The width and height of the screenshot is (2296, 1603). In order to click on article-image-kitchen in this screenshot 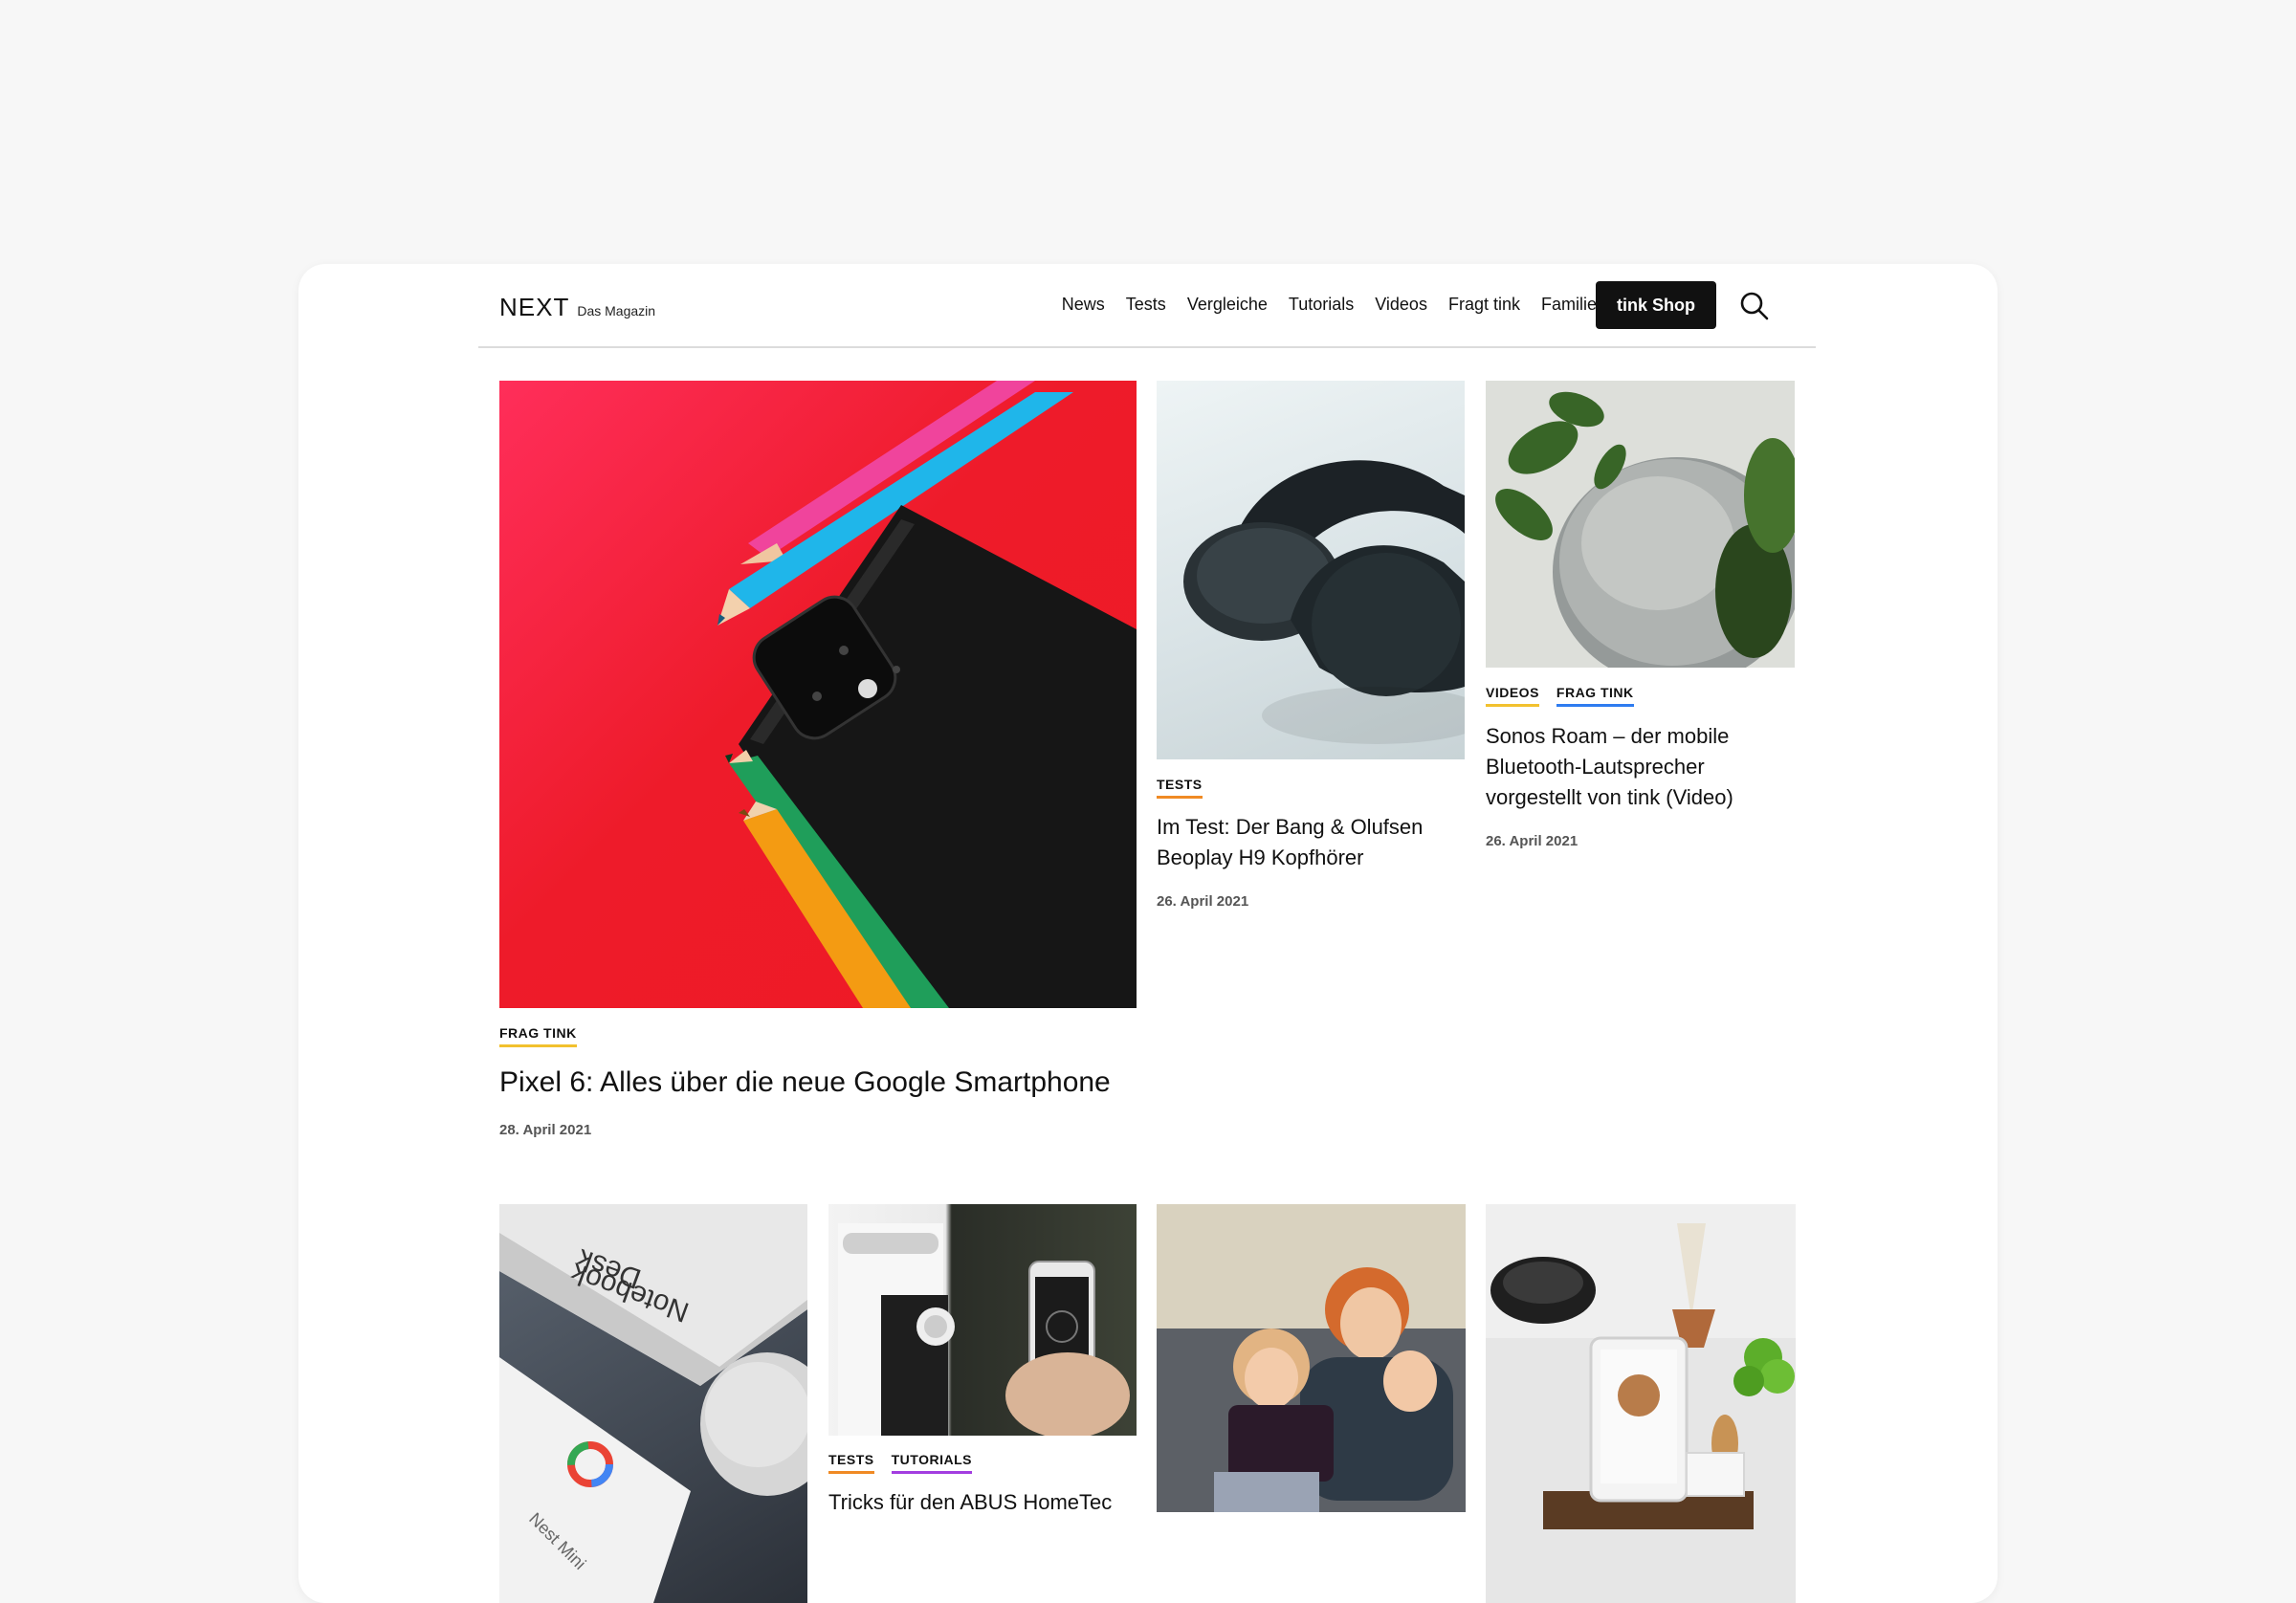, I will do `click(1641, 1404)`.